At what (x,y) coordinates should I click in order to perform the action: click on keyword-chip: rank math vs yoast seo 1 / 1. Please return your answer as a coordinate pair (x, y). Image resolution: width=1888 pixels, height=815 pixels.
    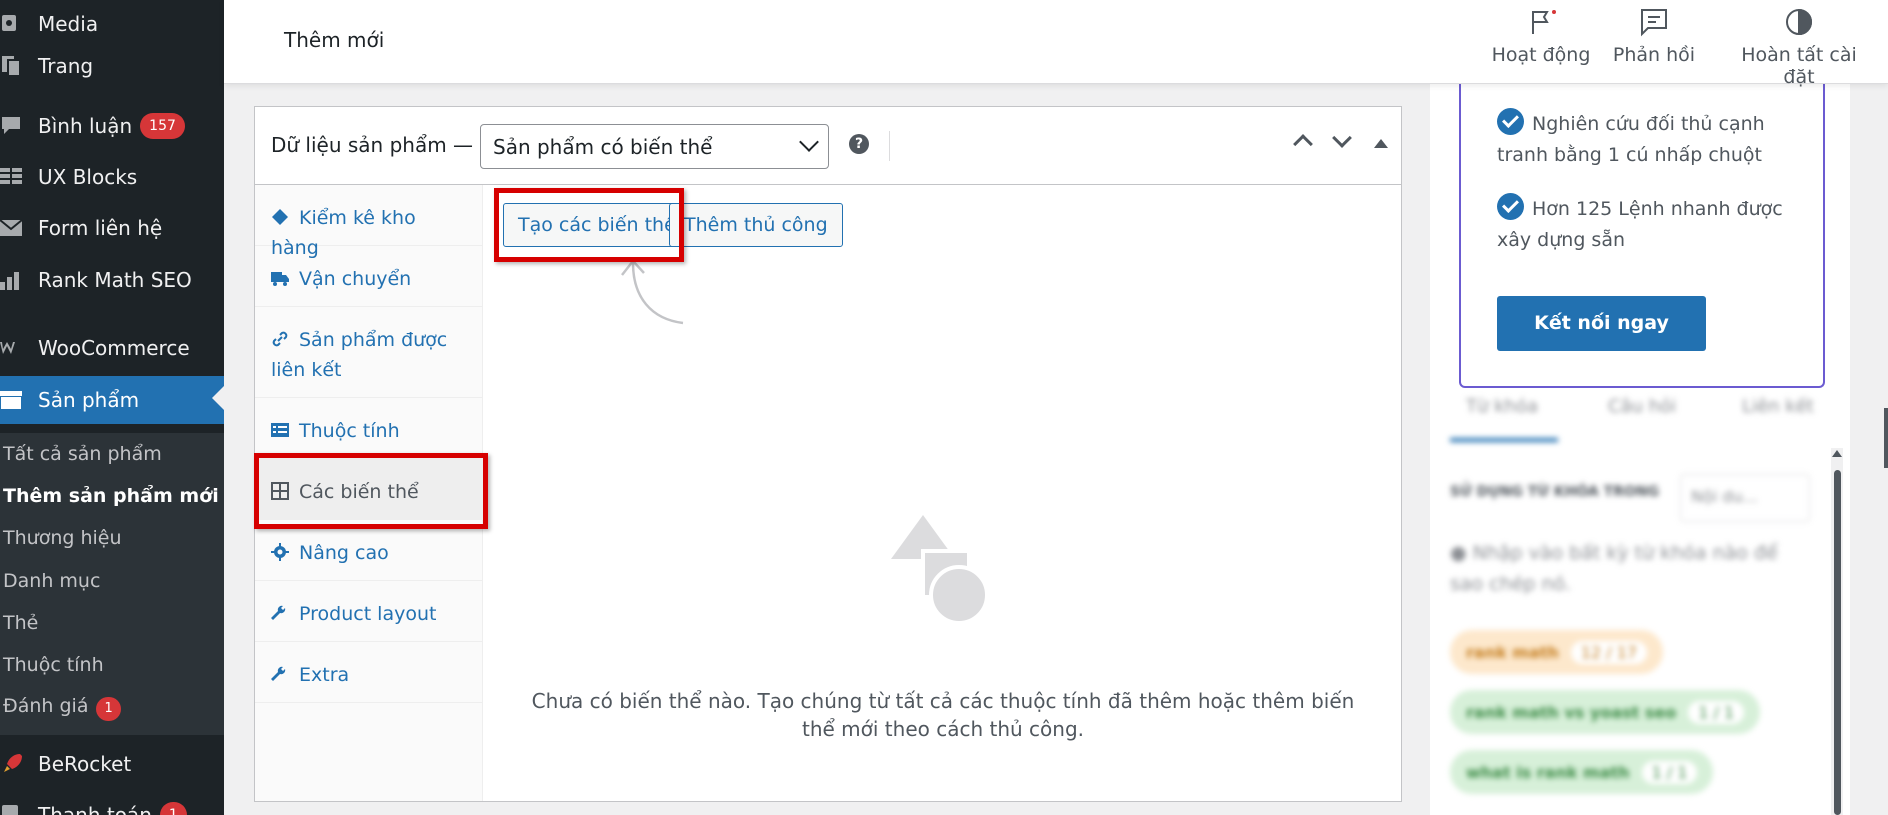
    Looking at the image, I should click on (1605, 712).